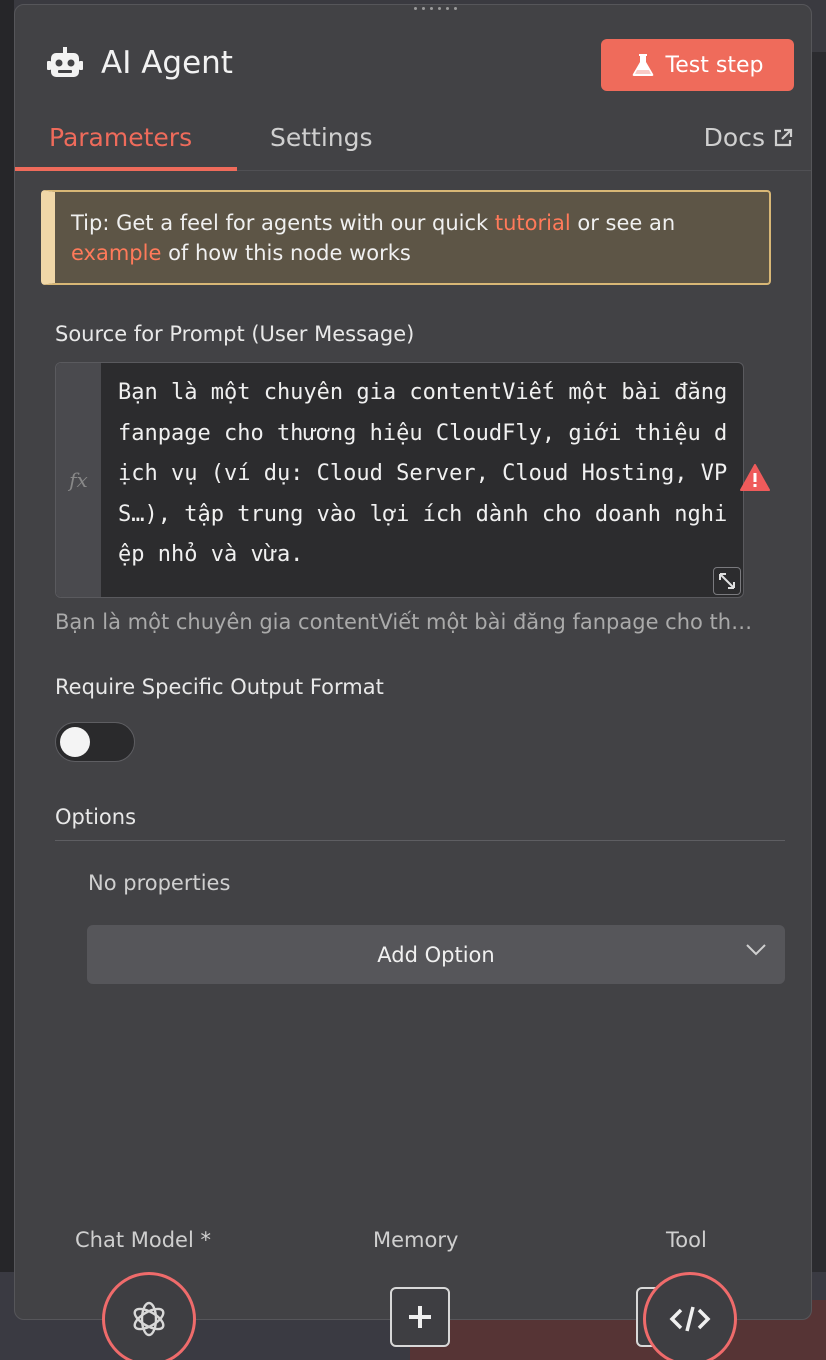 The width and height of the screenshot is (826, 1360). I want to click on canvas-left-edge, so click(7, 680).